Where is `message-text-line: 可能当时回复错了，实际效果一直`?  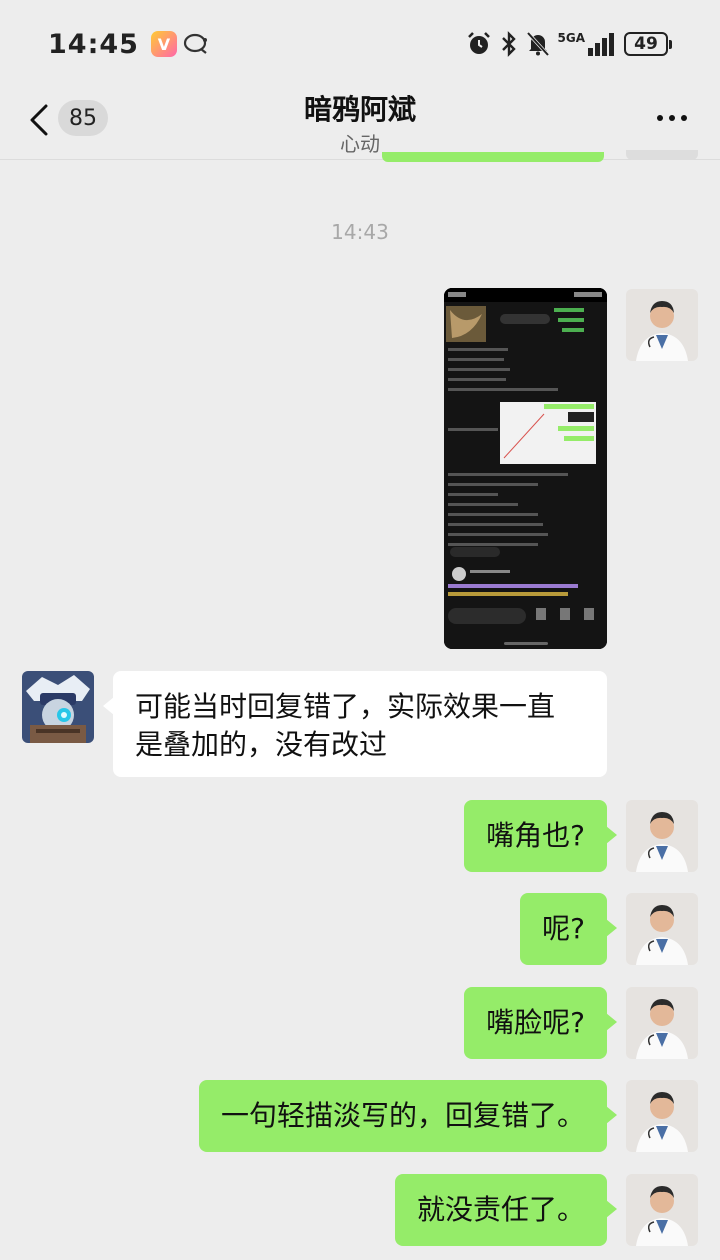
message-text-line: 可能当时回复错了，实际效果一直 is located at coordinates (345, 706).